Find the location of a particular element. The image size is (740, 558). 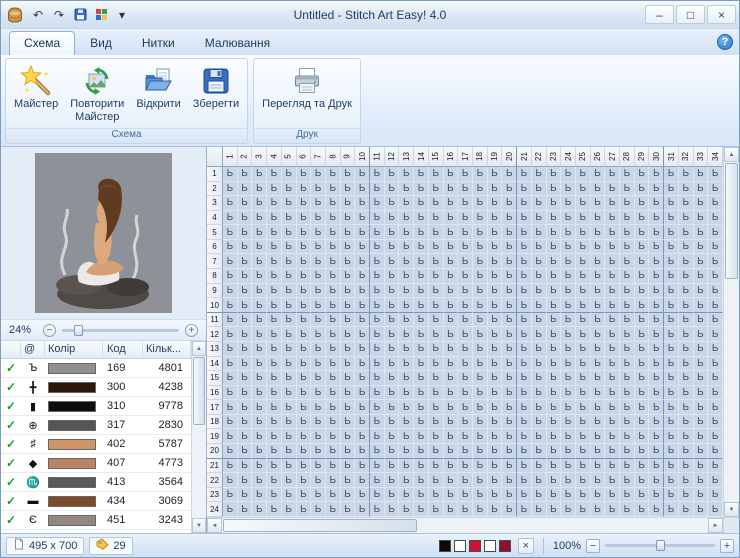

palette-scroll-up-button: ▲ is located at coordinates (199, 348).